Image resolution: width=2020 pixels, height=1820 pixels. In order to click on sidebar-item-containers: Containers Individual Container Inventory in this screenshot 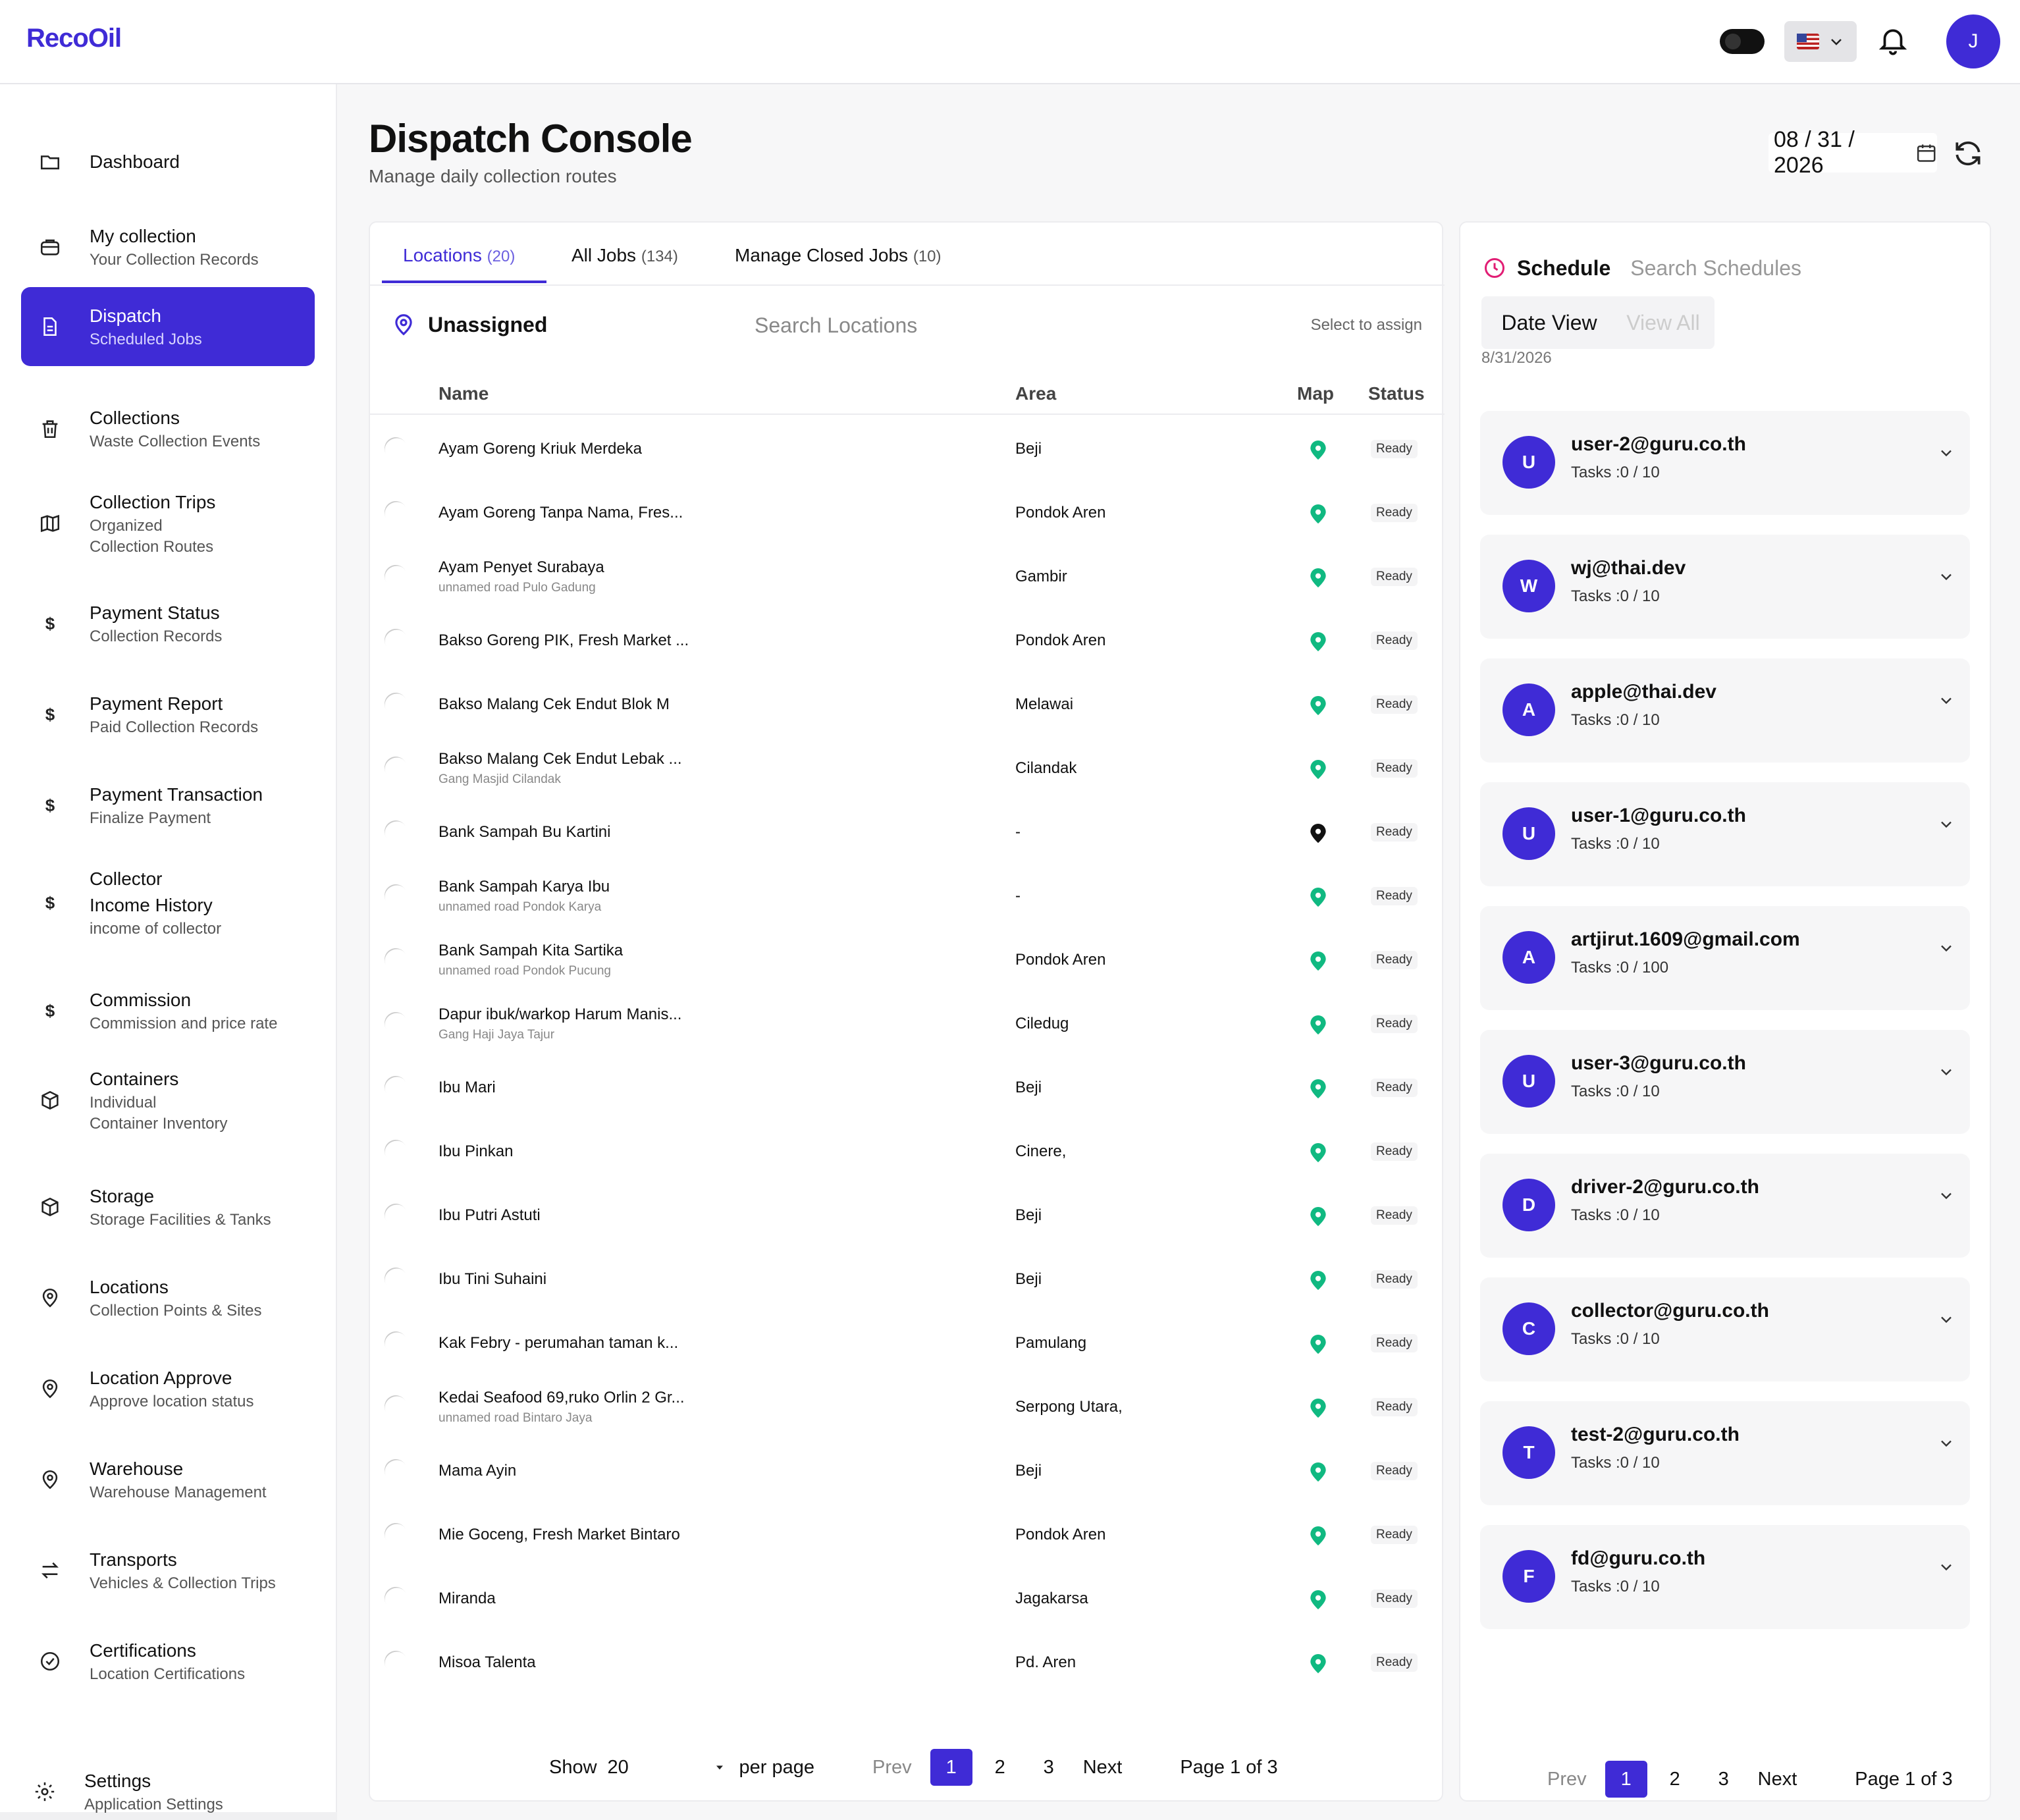, I will do `click(168, 1100)`.